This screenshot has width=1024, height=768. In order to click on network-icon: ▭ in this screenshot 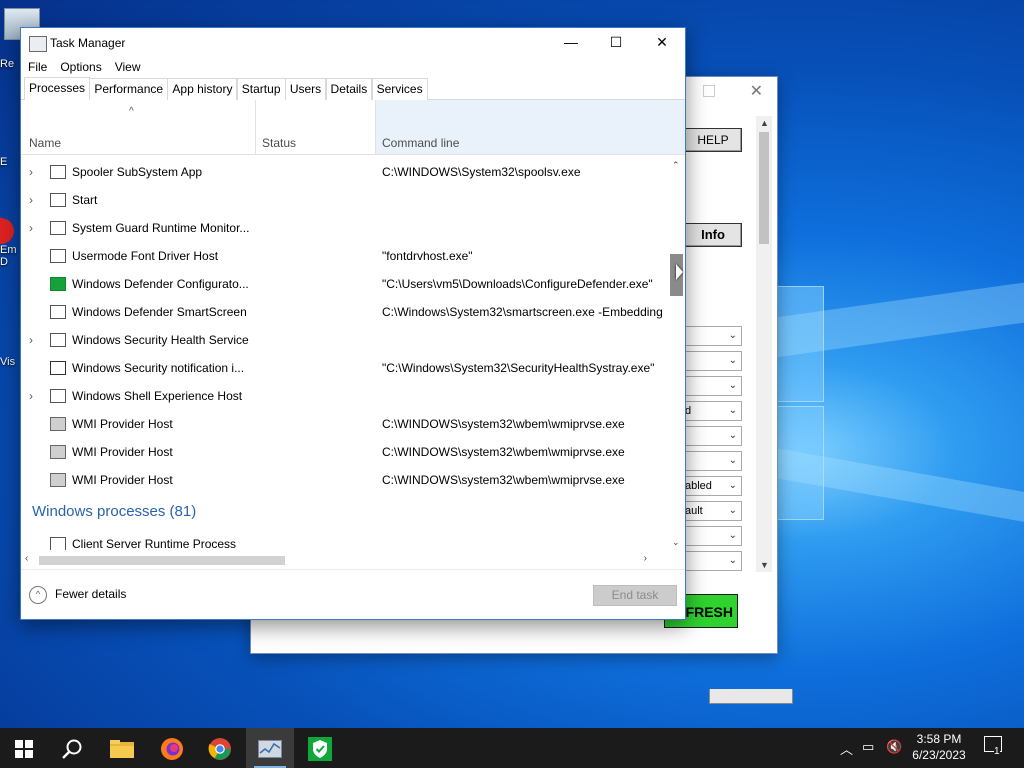, I will do `click(868, 747)`.